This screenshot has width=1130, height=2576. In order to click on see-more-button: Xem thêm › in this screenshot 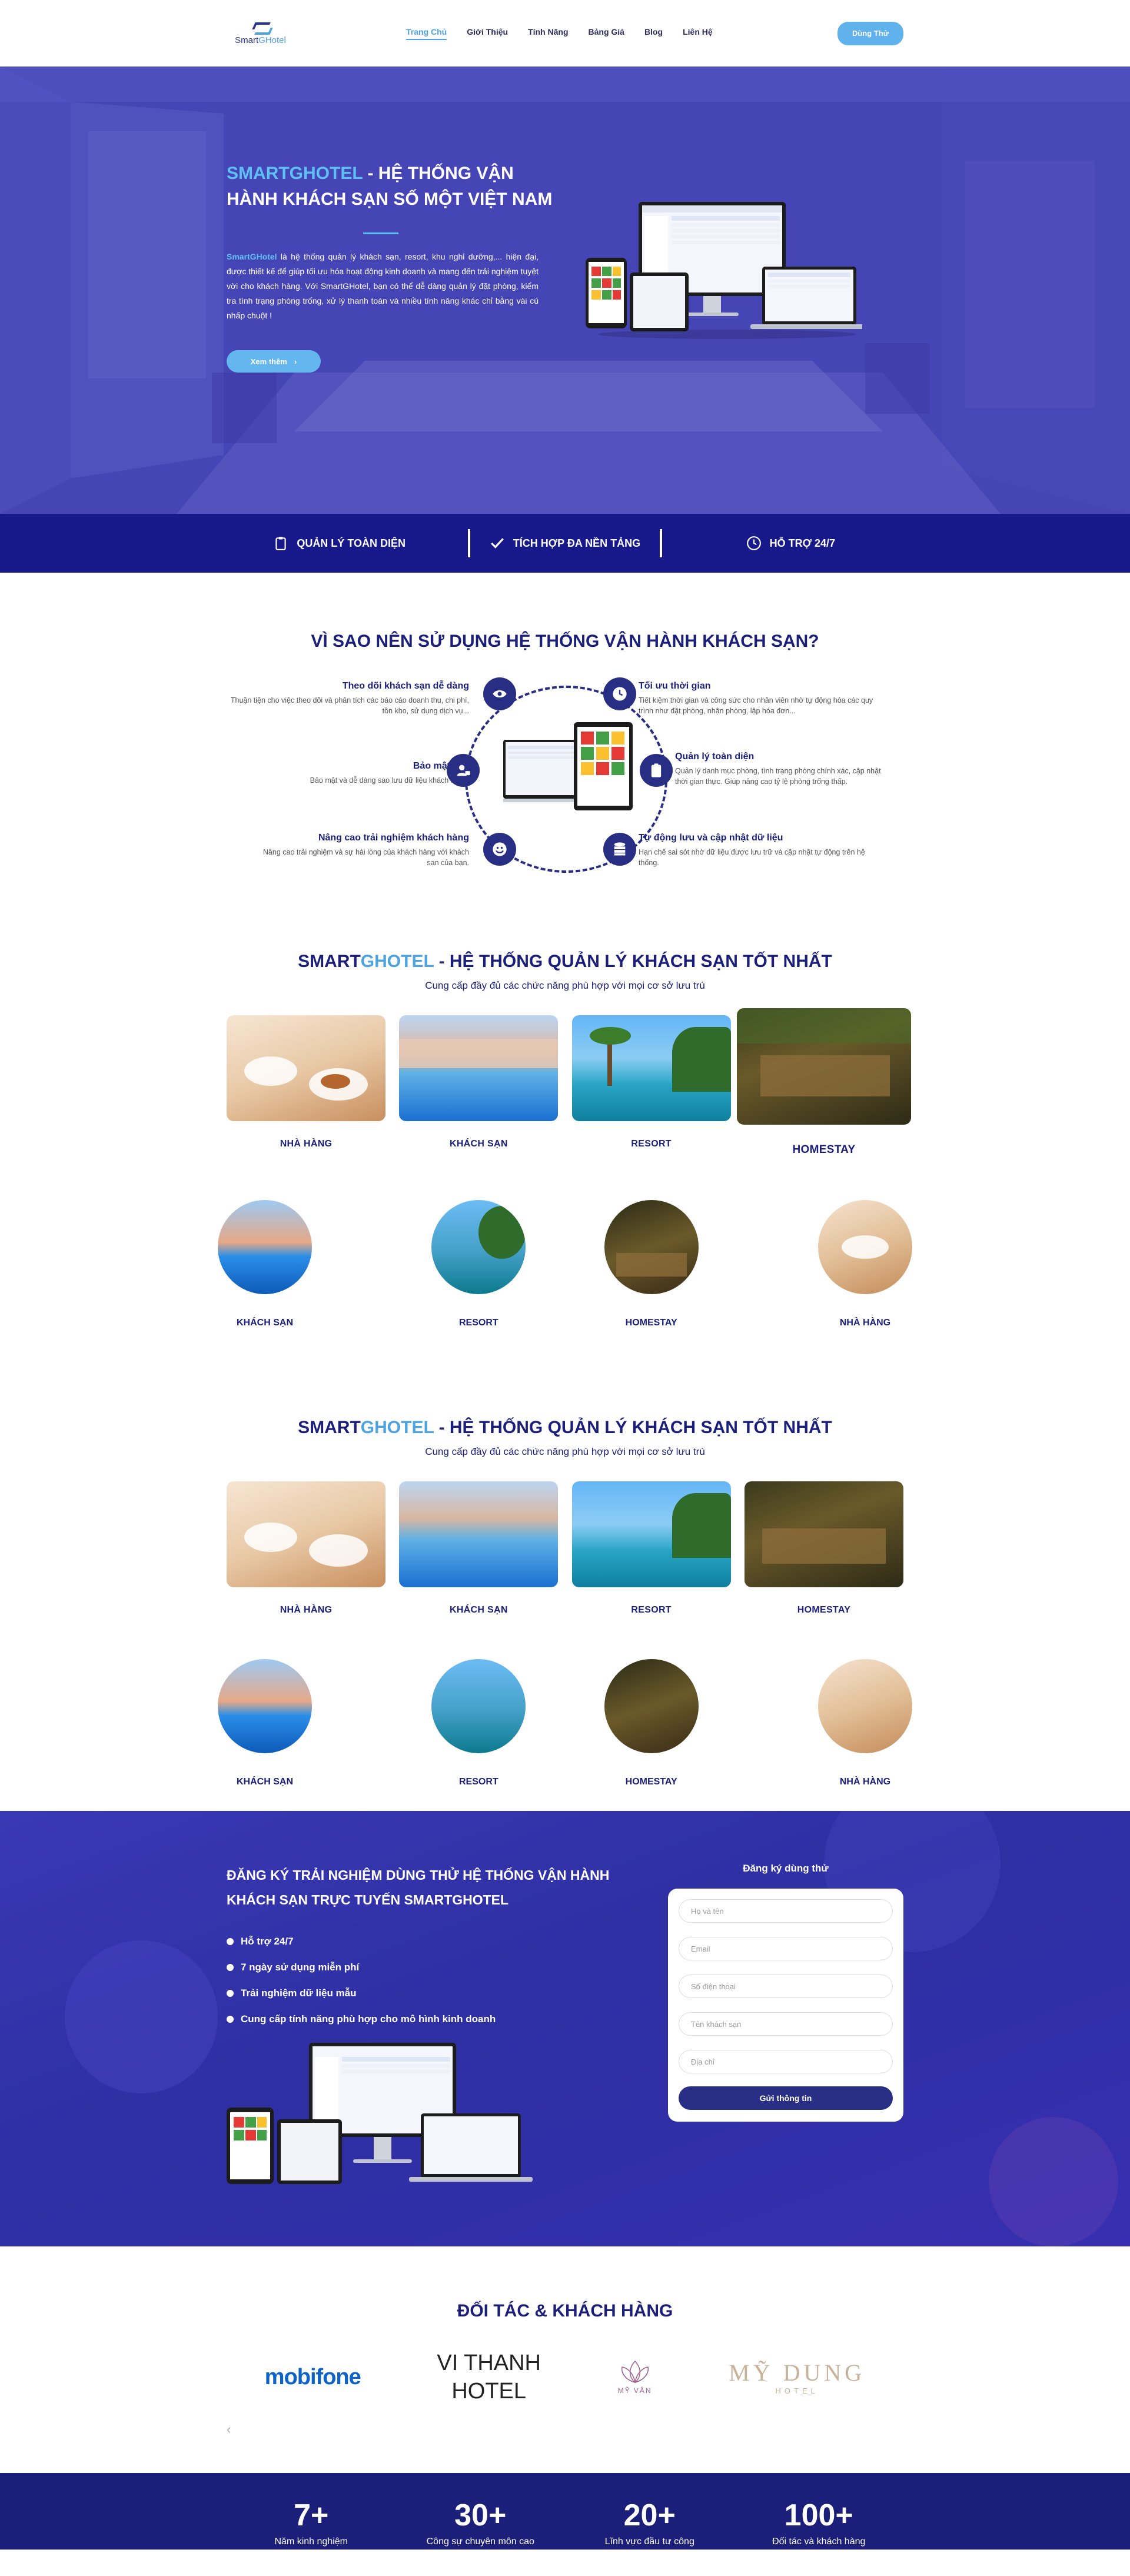, I will do `click(274, 361)`.